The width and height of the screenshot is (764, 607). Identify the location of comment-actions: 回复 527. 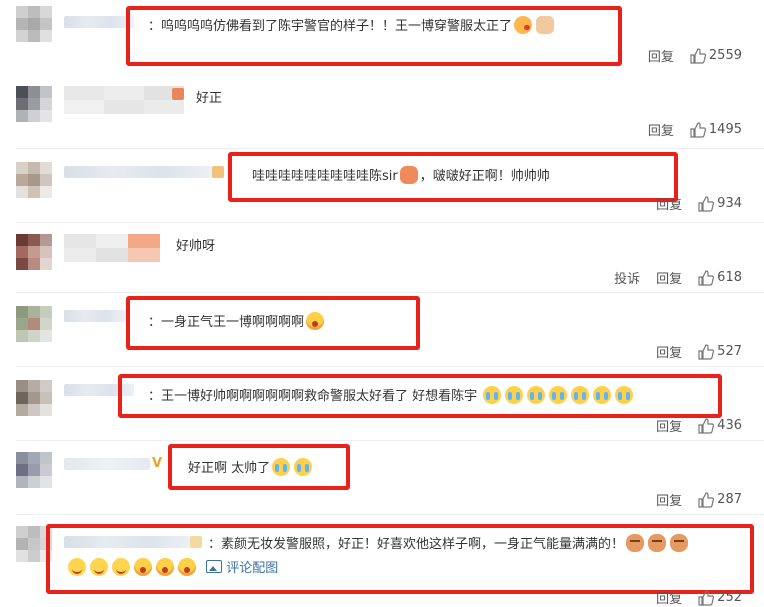
(699, 351).